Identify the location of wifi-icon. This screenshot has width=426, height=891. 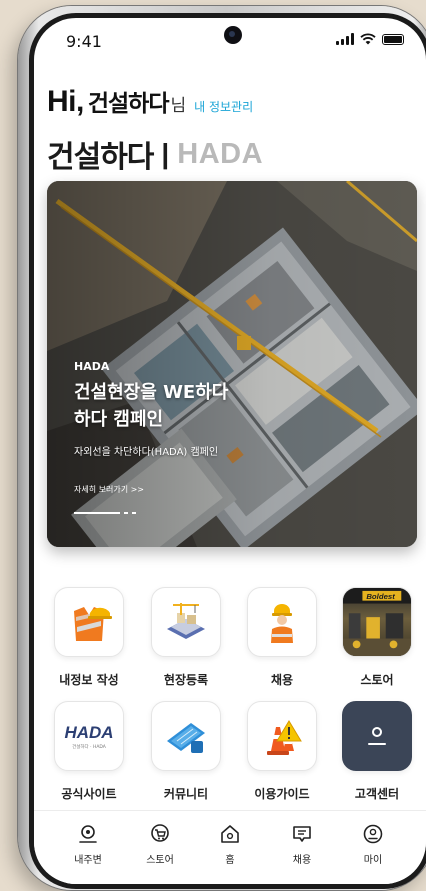
(368, 39).